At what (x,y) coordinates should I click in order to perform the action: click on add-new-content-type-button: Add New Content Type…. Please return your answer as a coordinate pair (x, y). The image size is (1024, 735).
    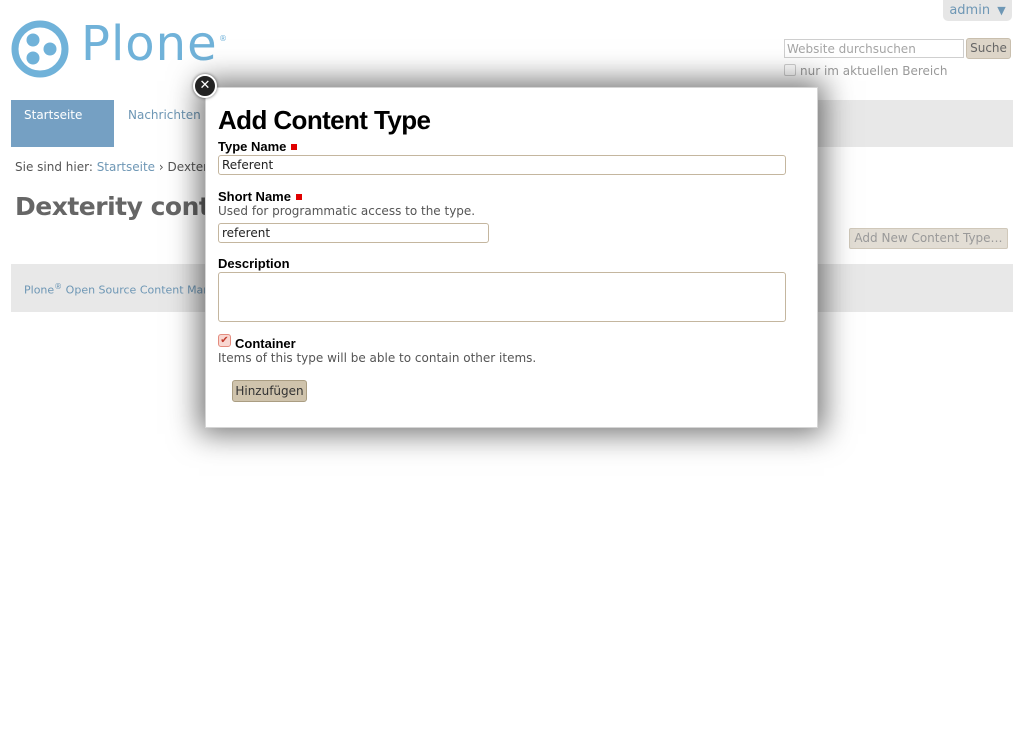
    Looking at the image, I should click on (928, 238).